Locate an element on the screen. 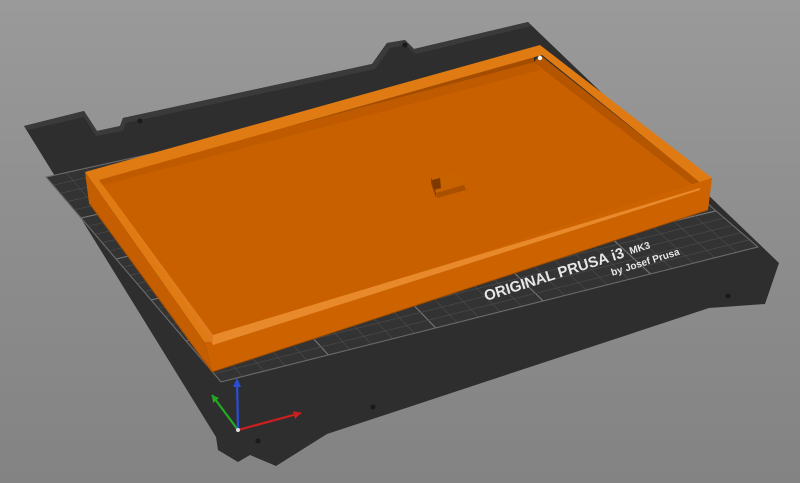  model-corner-marker is located at coordinates (540, 58).